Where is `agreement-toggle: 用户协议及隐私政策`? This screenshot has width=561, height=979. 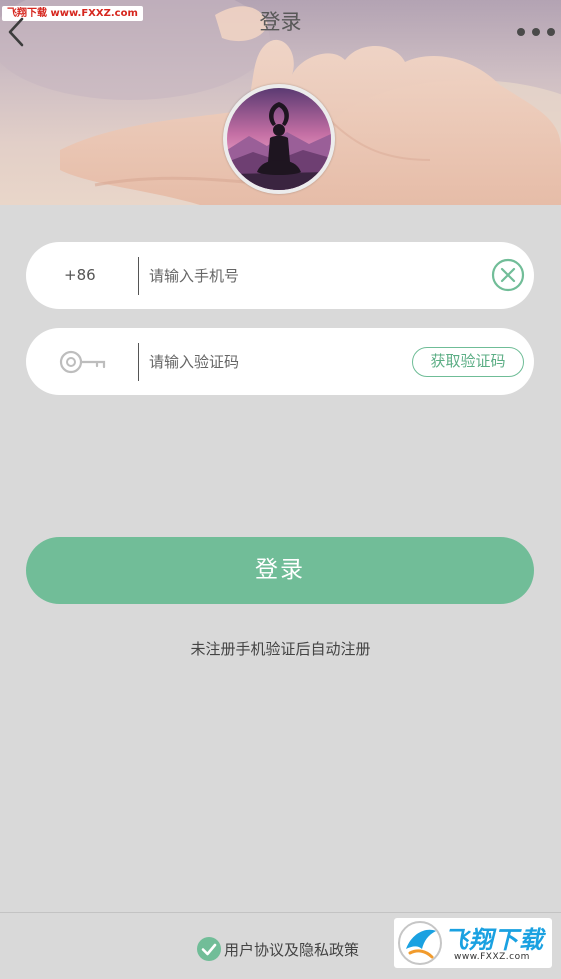
agreement-toggle: 用户协议及隐私政策 is located at coordinates (277, 949).